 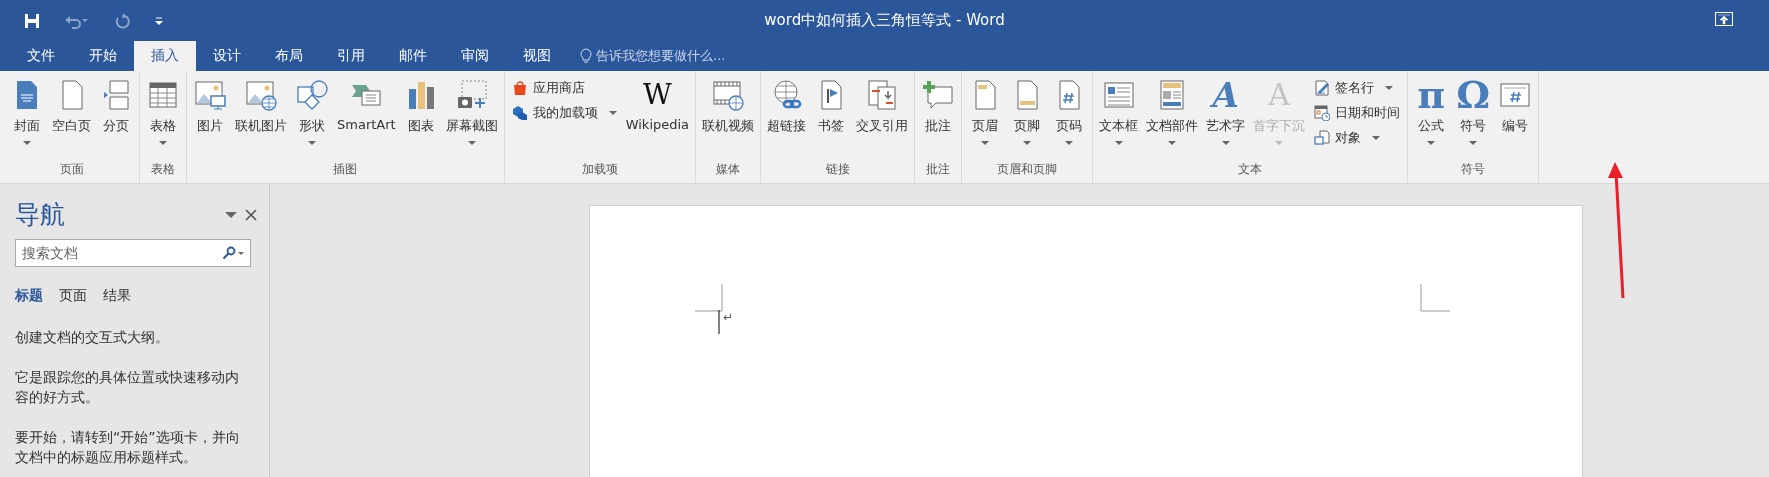 I want to click on ribbon-tab: 文件, so click(x=41, y=56).